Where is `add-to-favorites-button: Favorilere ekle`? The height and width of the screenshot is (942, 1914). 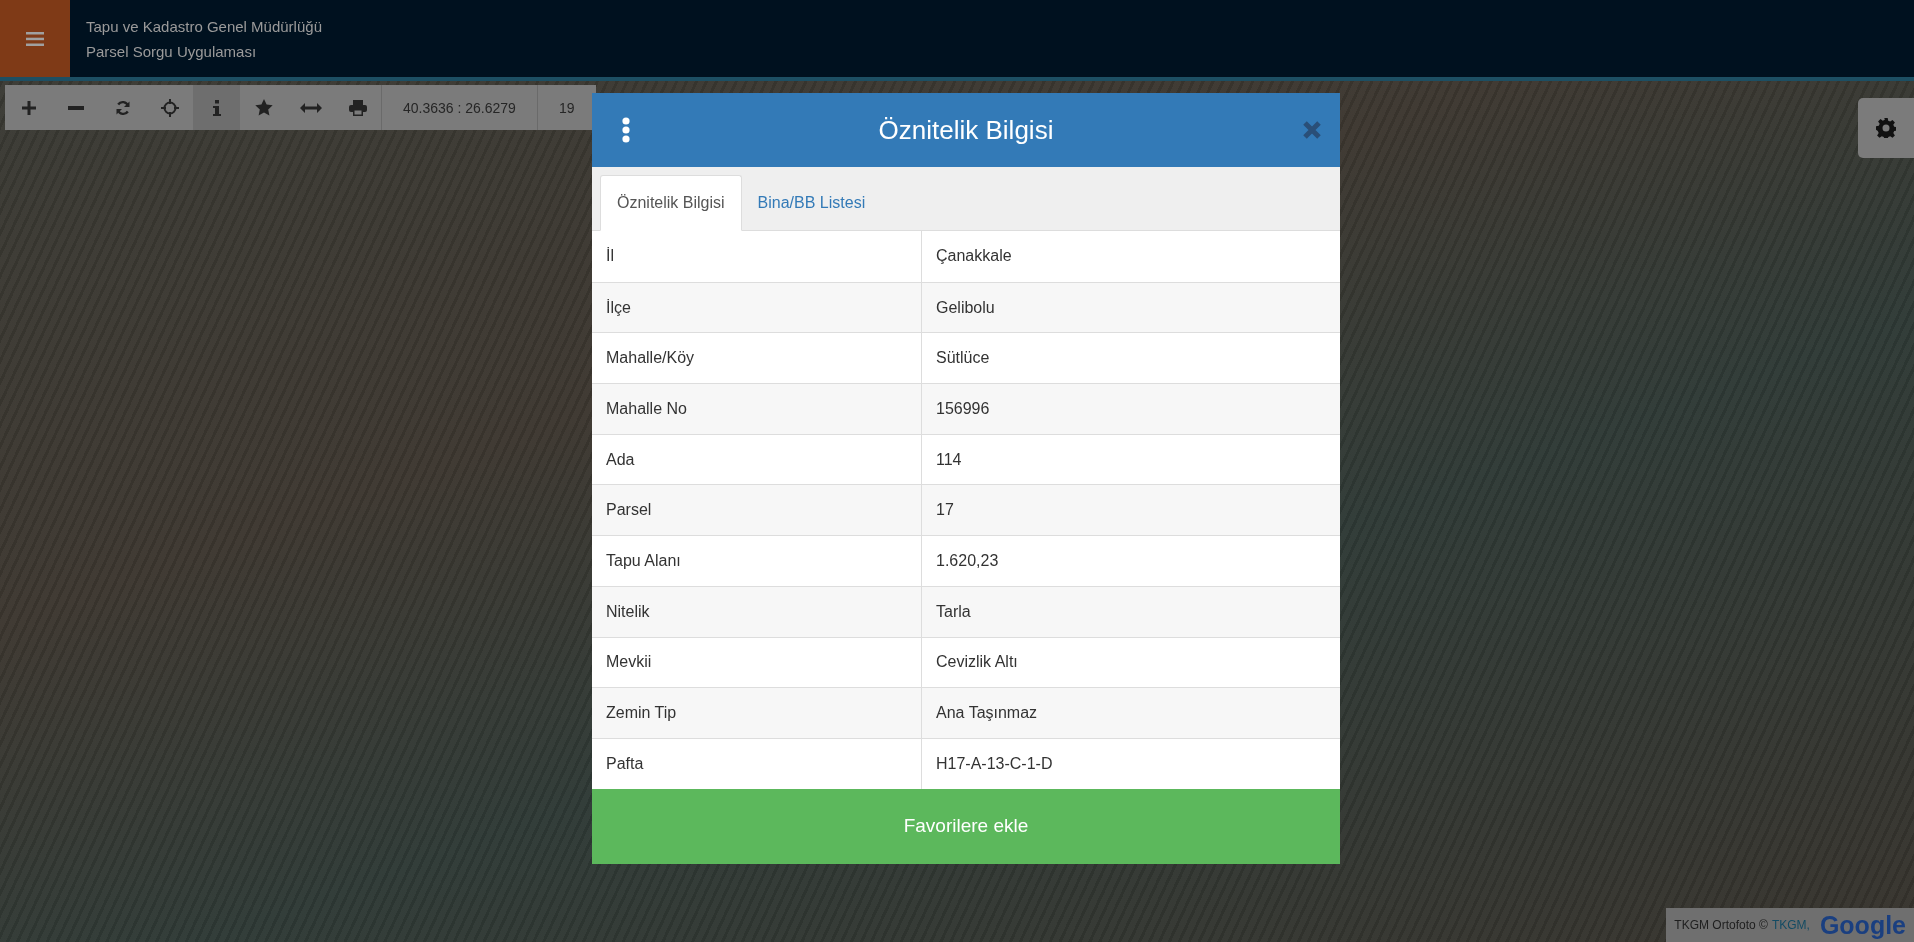 add-to-favorites-button: Favorilere ekle is located at coordinates (966, 826).